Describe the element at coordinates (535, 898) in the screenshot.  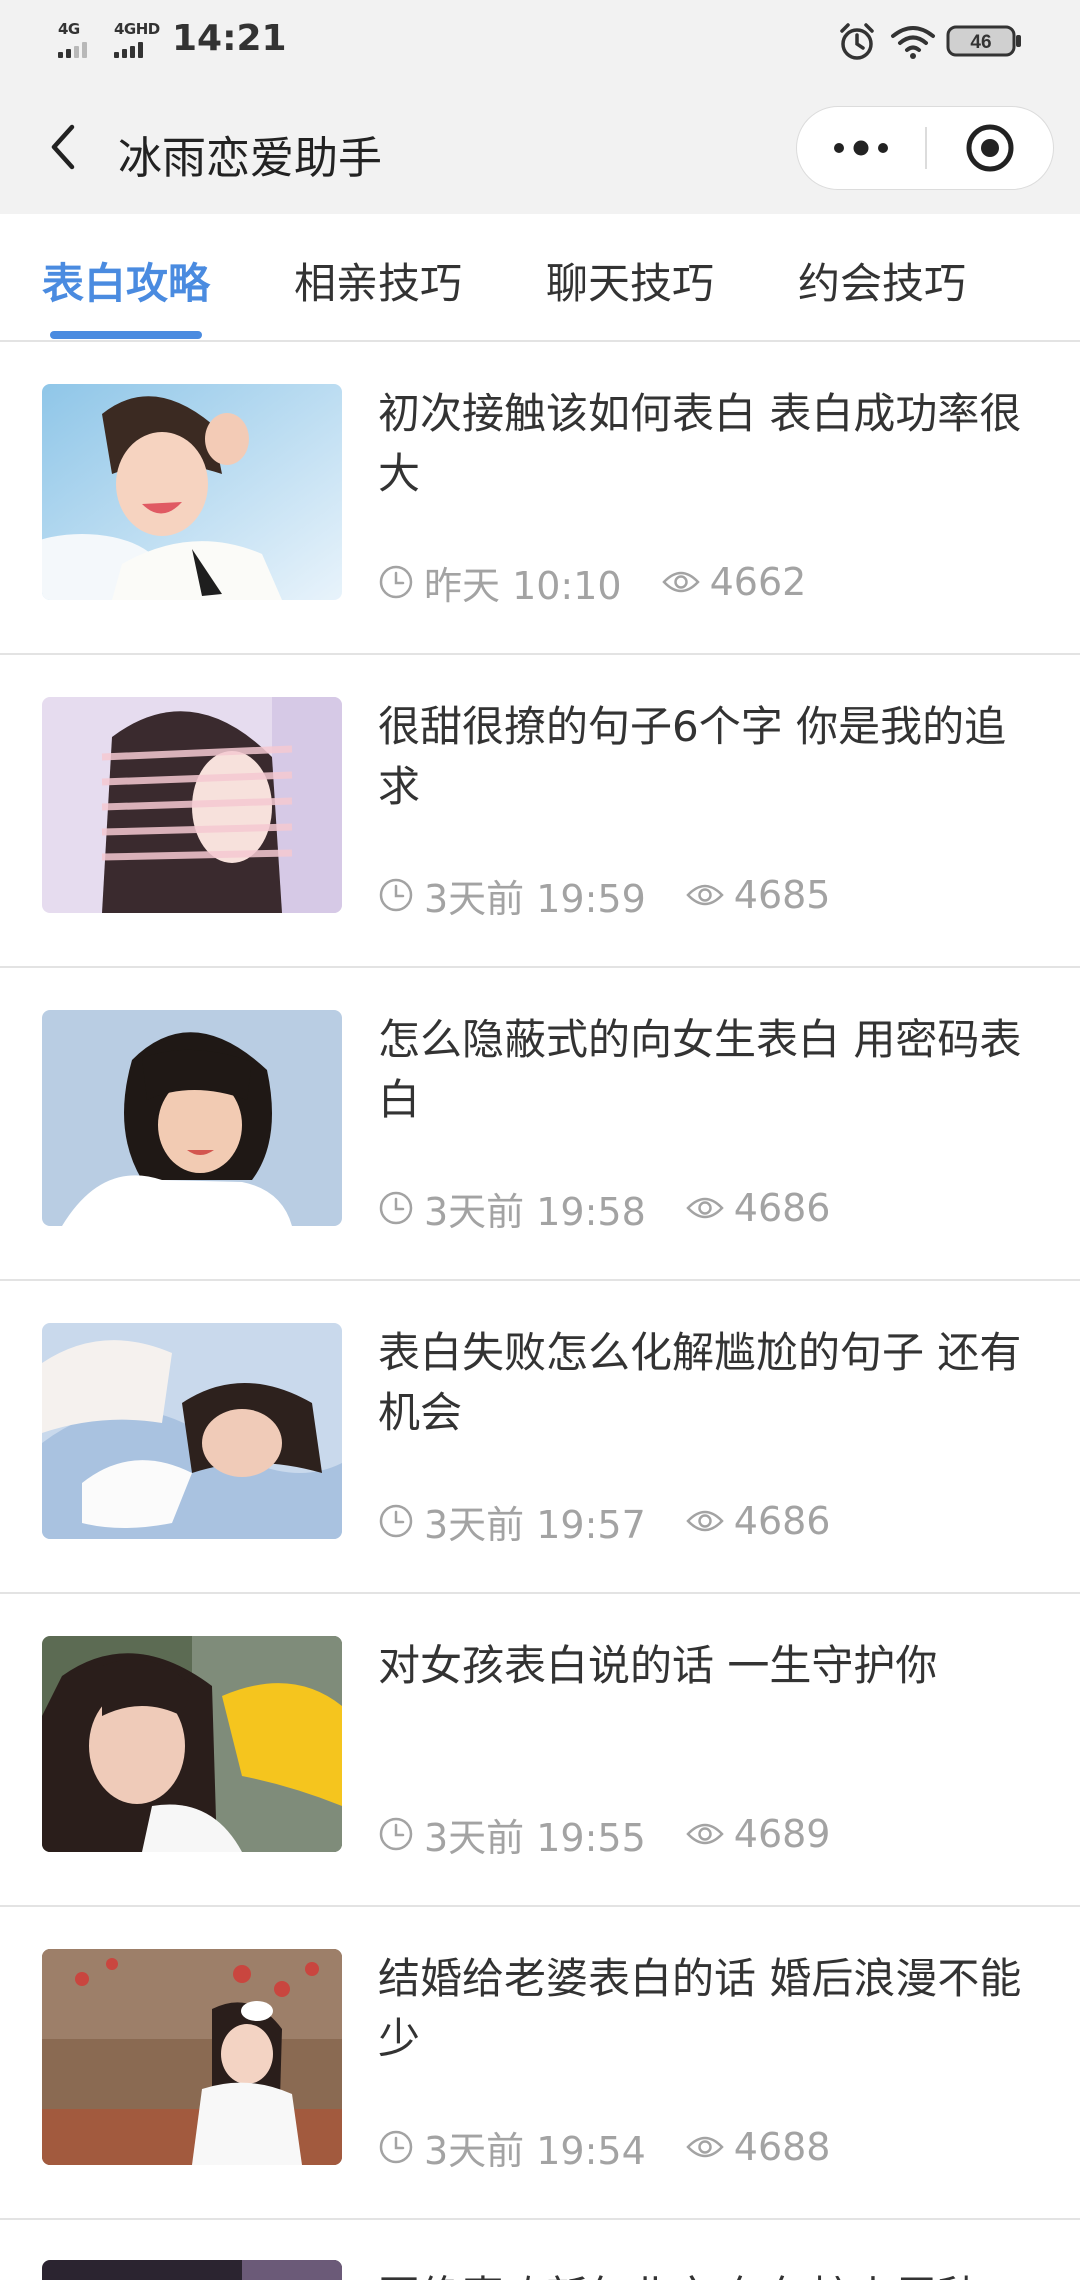
I see `article-time: 3天前 19:59` at that location.